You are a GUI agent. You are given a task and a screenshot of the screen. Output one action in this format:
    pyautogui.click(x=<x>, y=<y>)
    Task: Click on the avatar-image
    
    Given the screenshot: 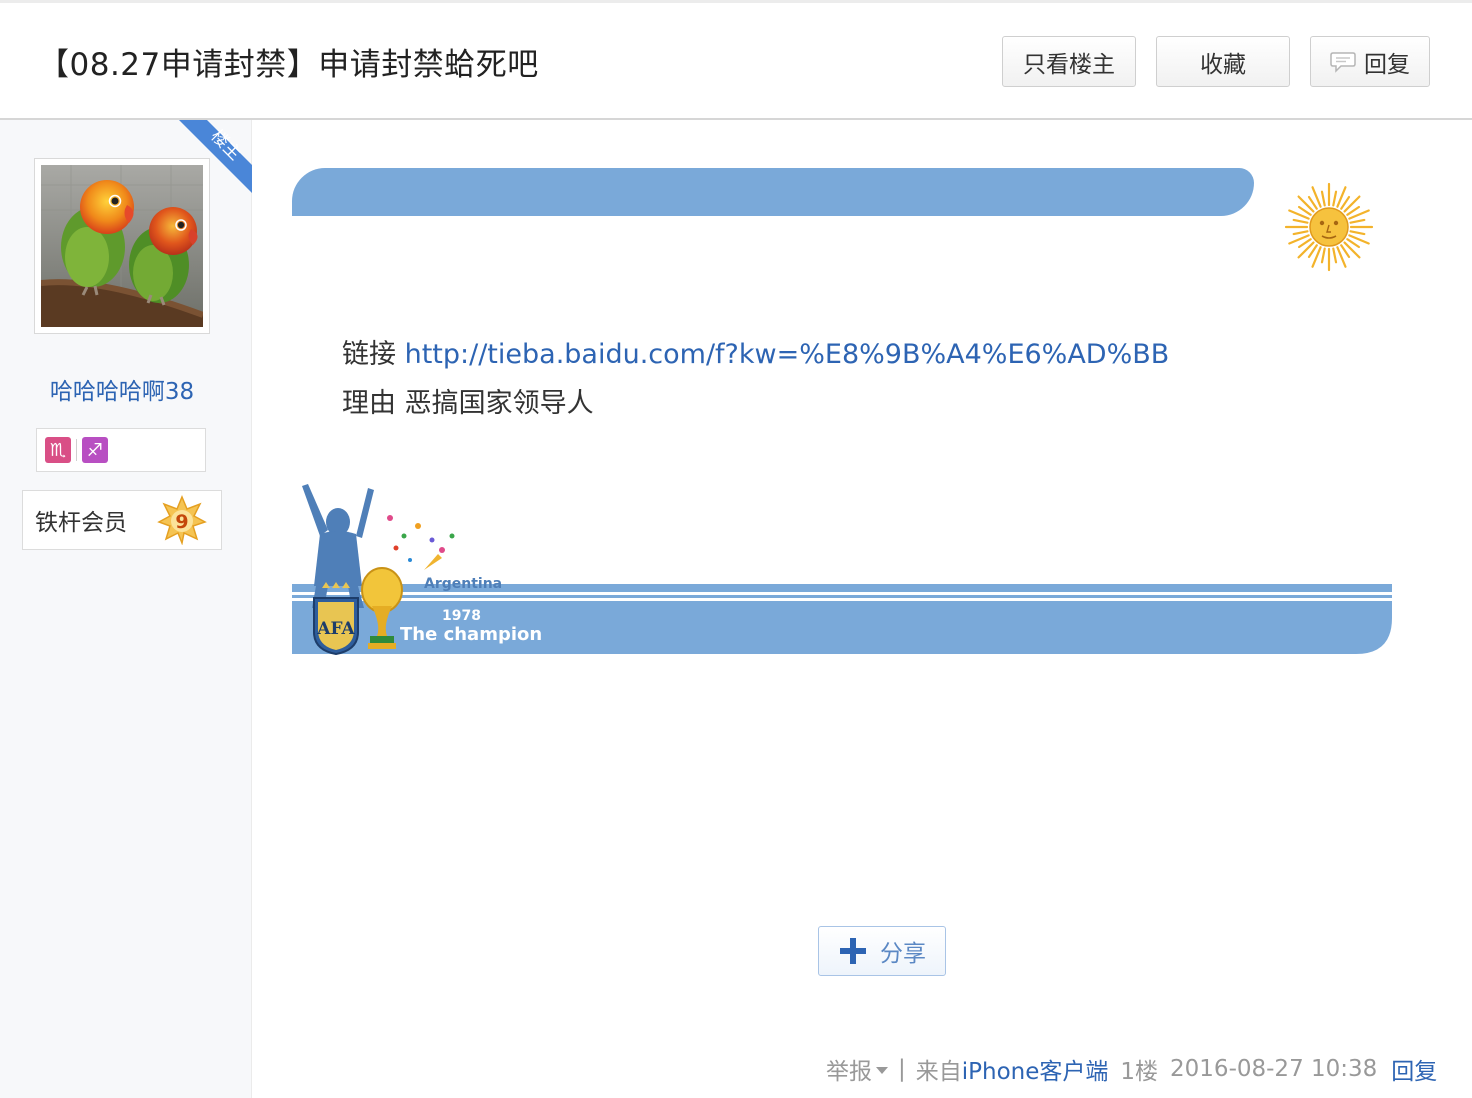 What is the action you would take?
    pyautogui.click(x=122, y=246)
    